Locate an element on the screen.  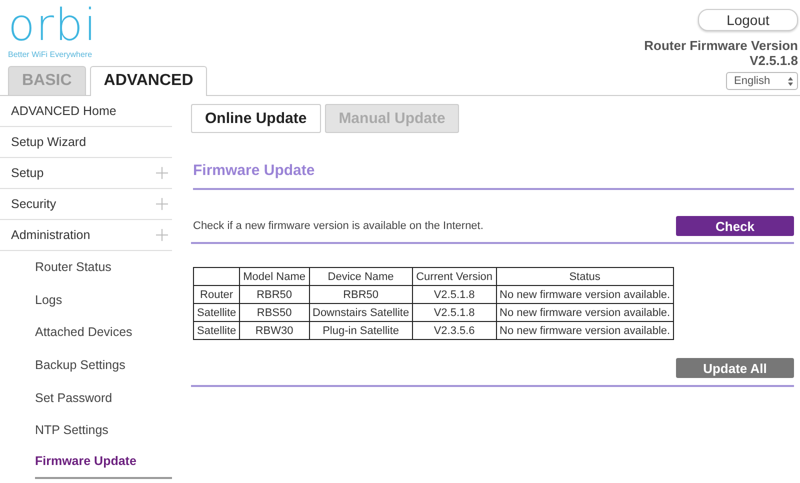
page-tab: Online Update is located at coordinates (256, 118).